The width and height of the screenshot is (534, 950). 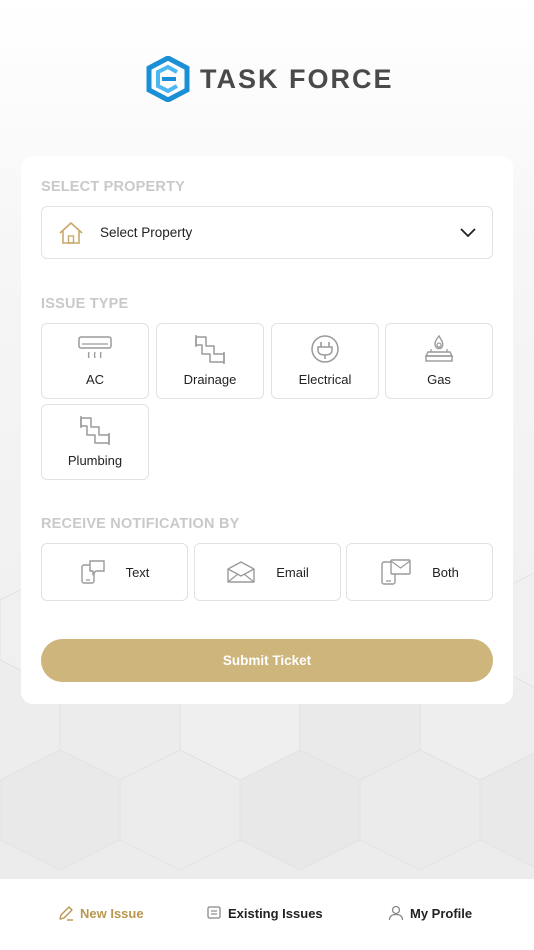 What do you see at coordinates (267, 660) in the screenshot?
I see `submit-ticket-button: Submit Ticket` at bounding box center [267, 660].